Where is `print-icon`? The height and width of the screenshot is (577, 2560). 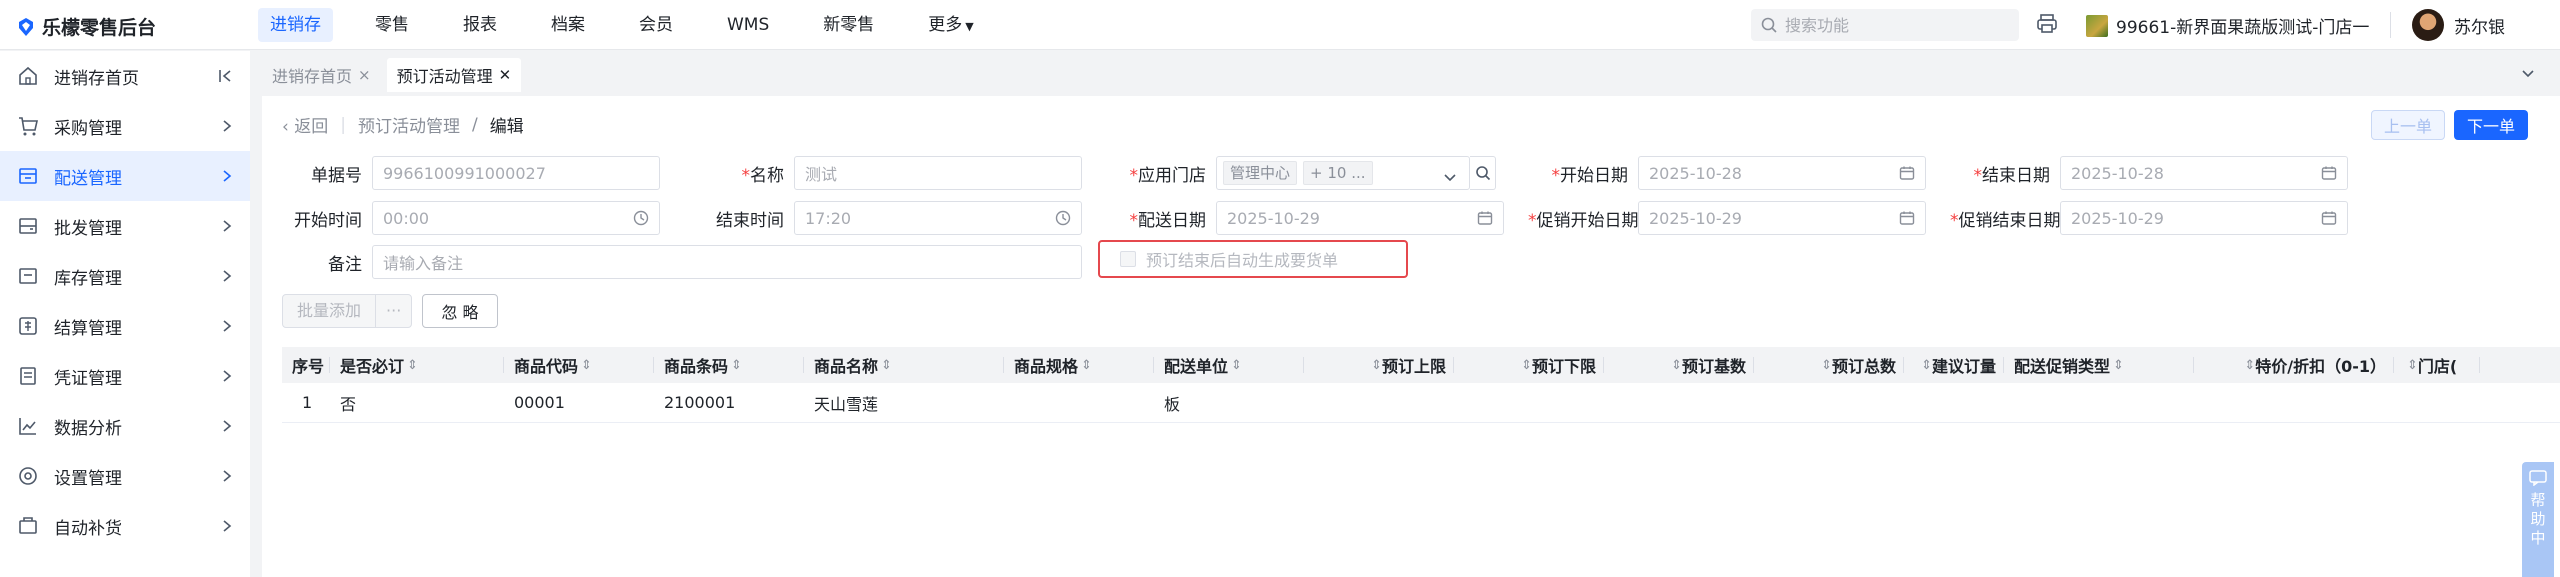 print-icon is located at coordinates (2047, 24).